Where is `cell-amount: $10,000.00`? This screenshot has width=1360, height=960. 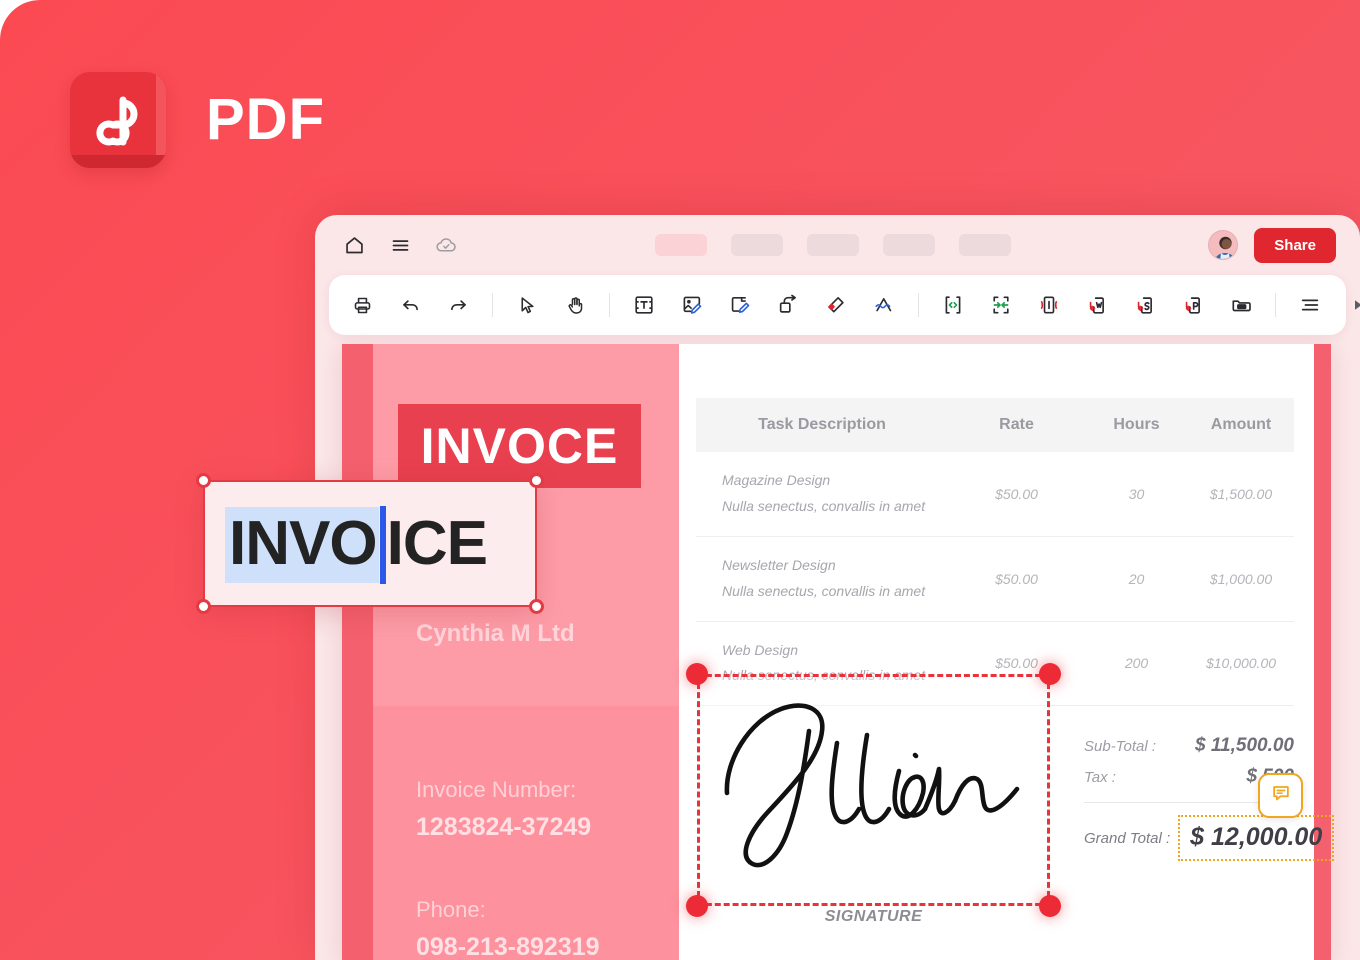
cell-amount: $10,000.00 is located at coordinates (1241, 664).